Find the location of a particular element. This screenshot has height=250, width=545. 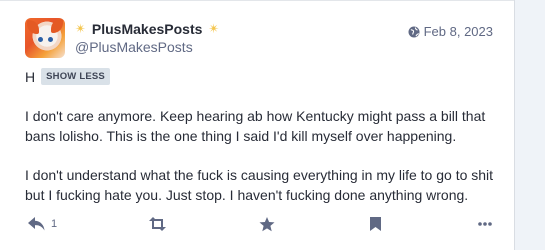

reply-count: 1 is located at coordinates (54, 224).